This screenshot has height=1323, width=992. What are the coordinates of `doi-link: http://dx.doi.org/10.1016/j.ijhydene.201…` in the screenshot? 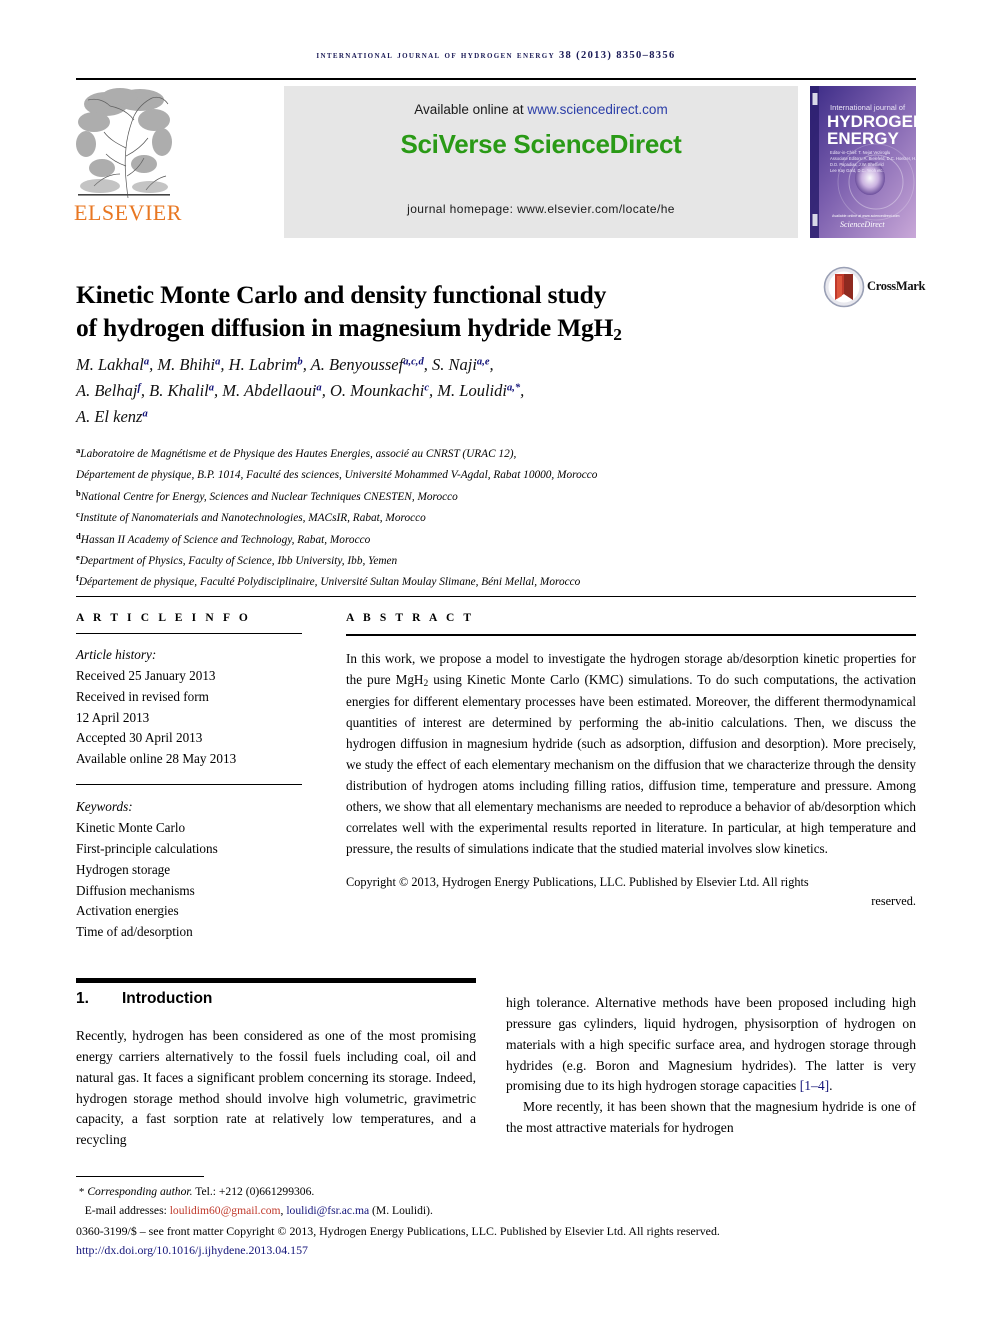 It's located at (498, 1250).